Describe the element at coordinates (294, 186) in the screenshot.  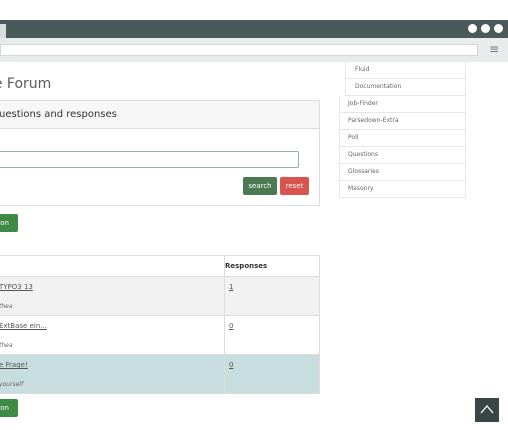
I see `reset-button: reset` at that location.